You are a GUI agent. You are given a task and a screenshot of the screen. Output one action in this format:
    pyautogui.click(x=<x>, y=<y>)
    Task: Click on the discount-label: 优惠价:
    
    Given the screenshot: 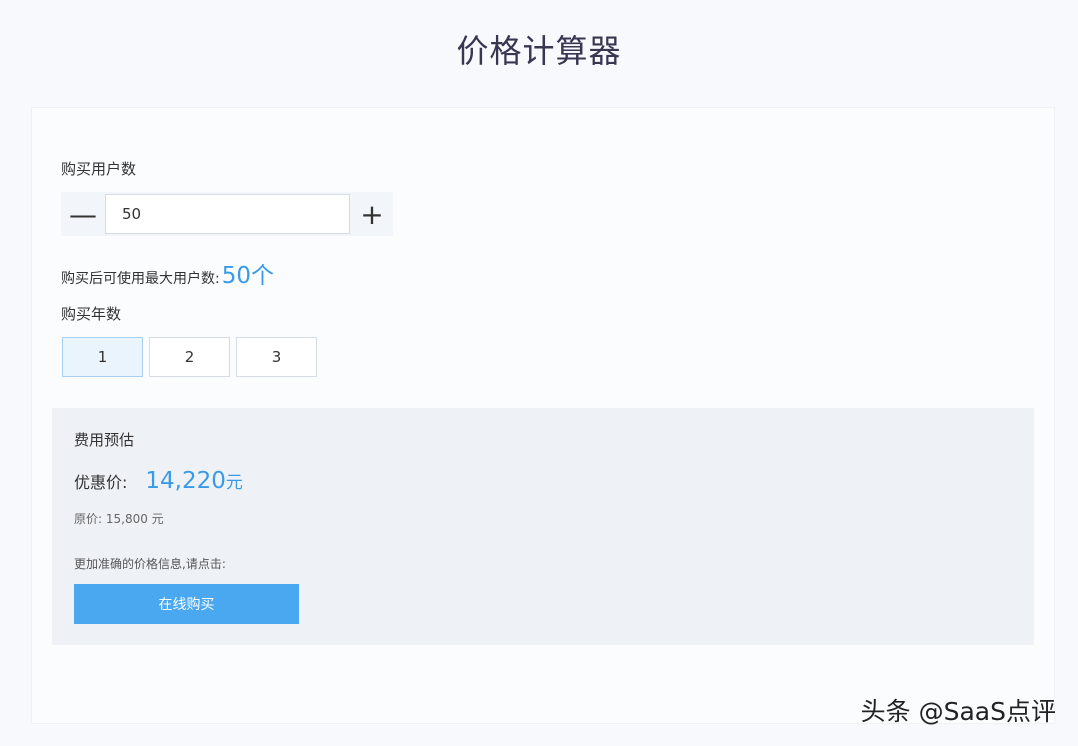 What is the action you would take?
    pyautogui.click(x=101, y=482)
    